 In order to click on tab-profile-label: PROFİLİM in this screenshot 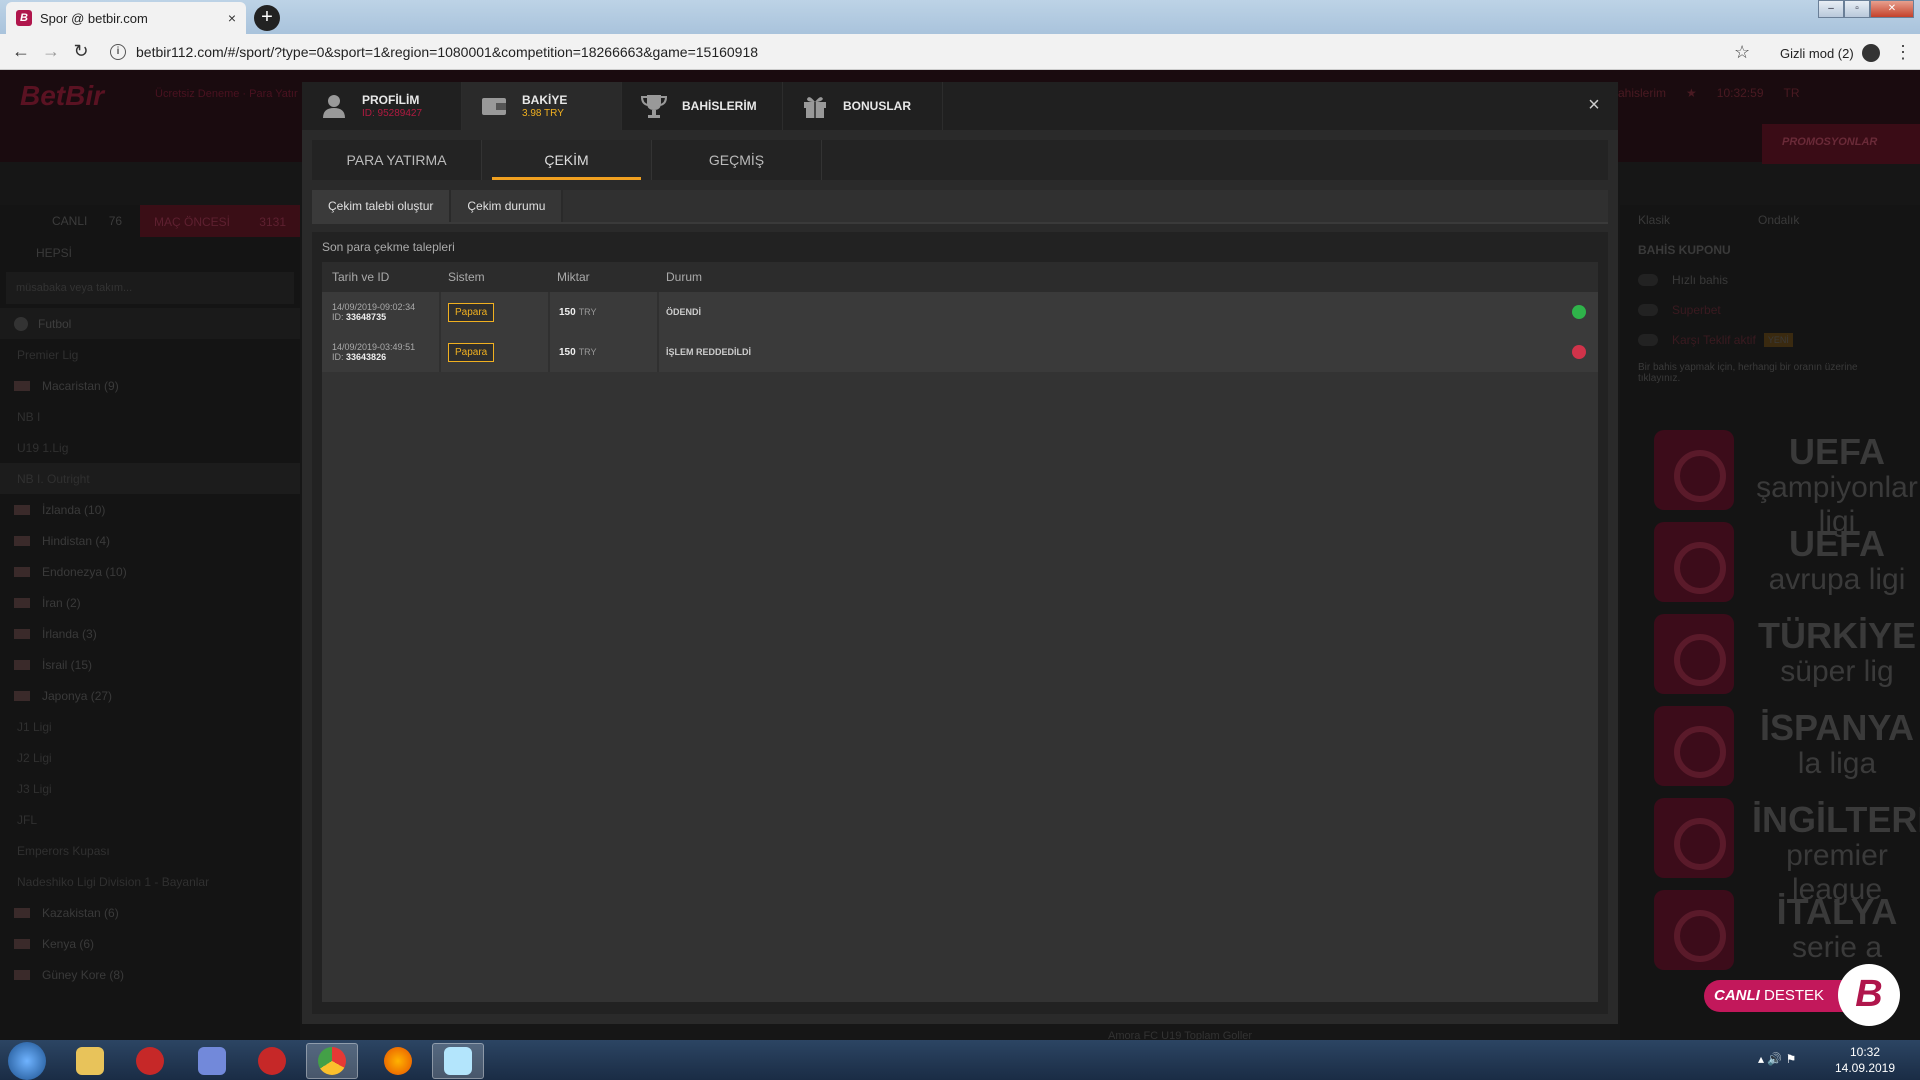, I will do `click(391, 100)`.